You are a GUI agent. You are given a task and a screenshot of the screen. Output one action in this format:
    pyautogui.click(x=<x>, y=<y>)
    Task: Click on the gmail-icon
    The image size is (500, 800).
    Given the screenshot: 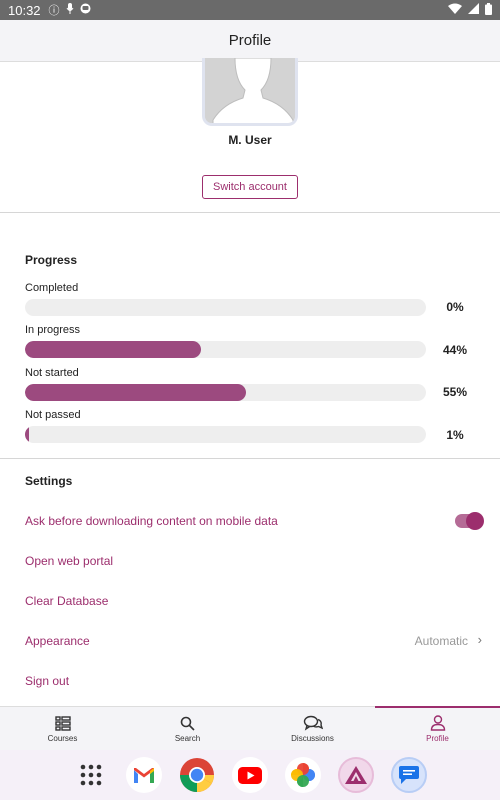 What is the action you would take?
    pyautogui.click(x=144, y=775)
    